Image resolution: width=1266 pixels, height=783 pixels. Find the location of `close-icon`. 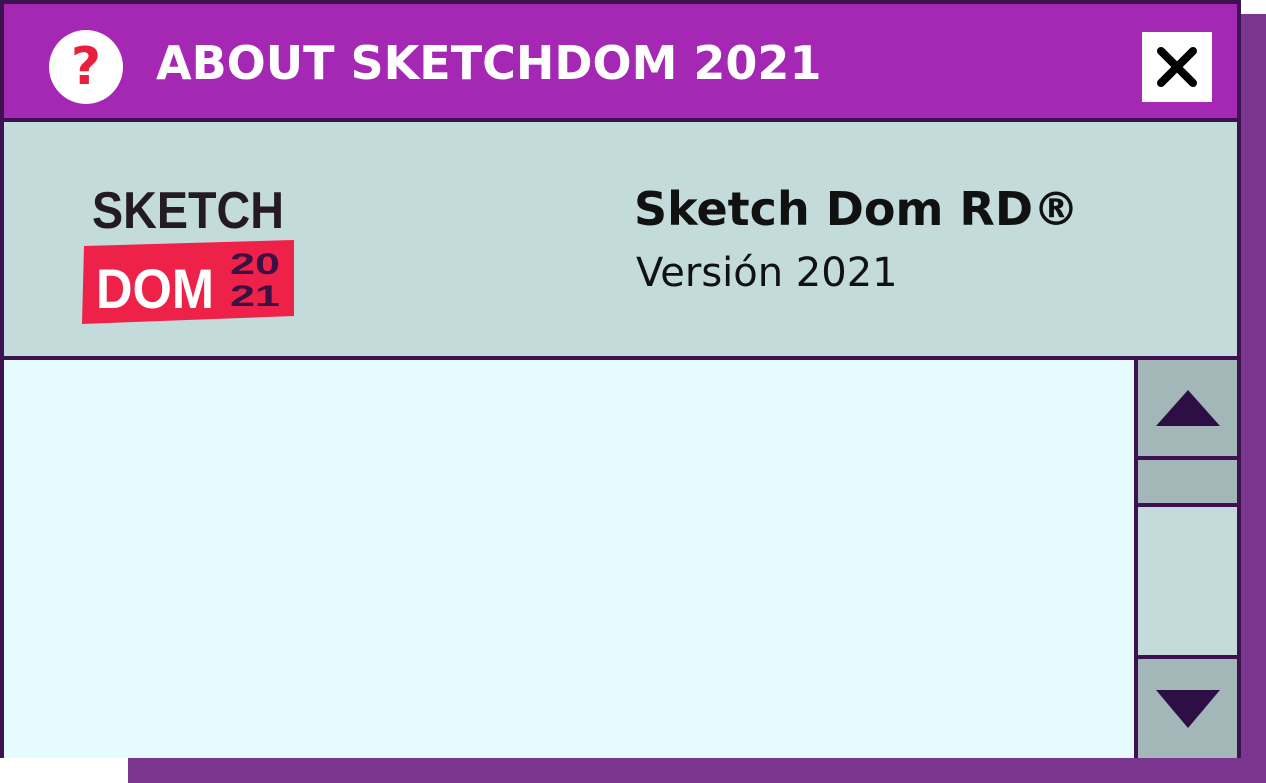

close-icon is located at coordinates (1177, 67).